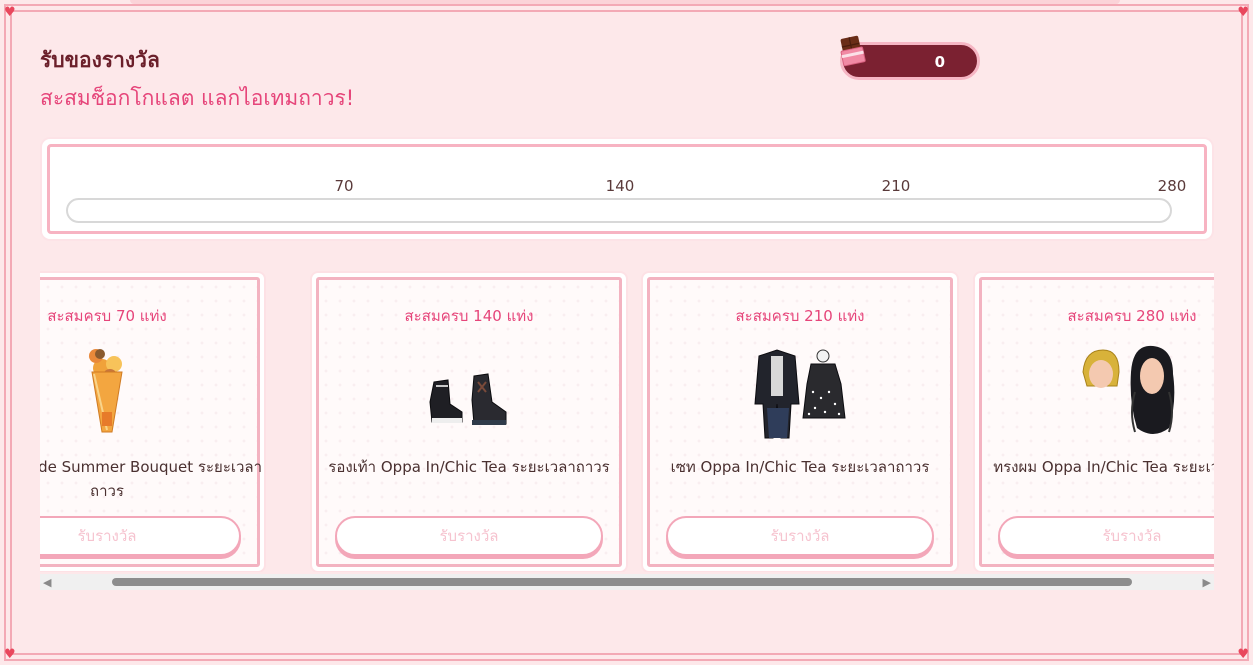  I want to click on reward-name: ทรงผม Oppa In/Chic Tea ระยะเวลาถาวร, so click(1103, 467).